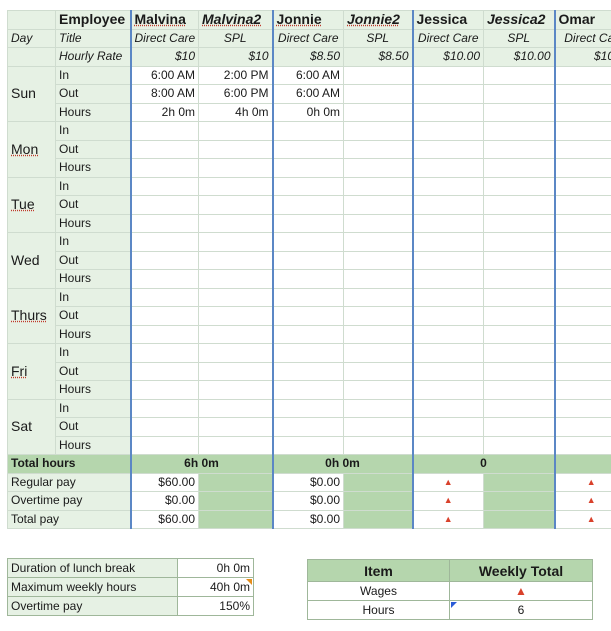 Image resolution: width=611 pixels, height=631 pixels. I want to click on pay-value: $0.00, so click(307, 519).